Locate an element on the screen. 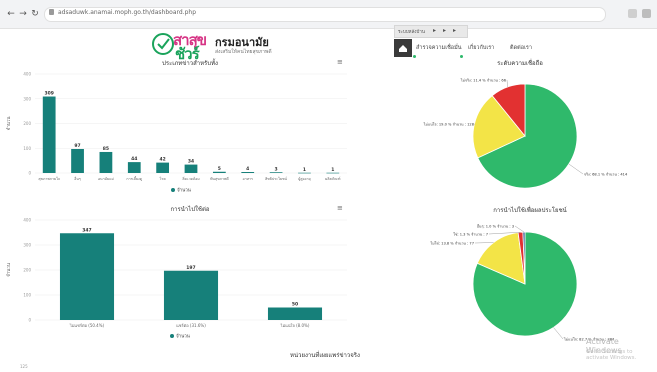 This screenshot has height=372, width=657. nav-item-survey: สำรวจความเชื่อมั่น is located at coordinates (439, 48).